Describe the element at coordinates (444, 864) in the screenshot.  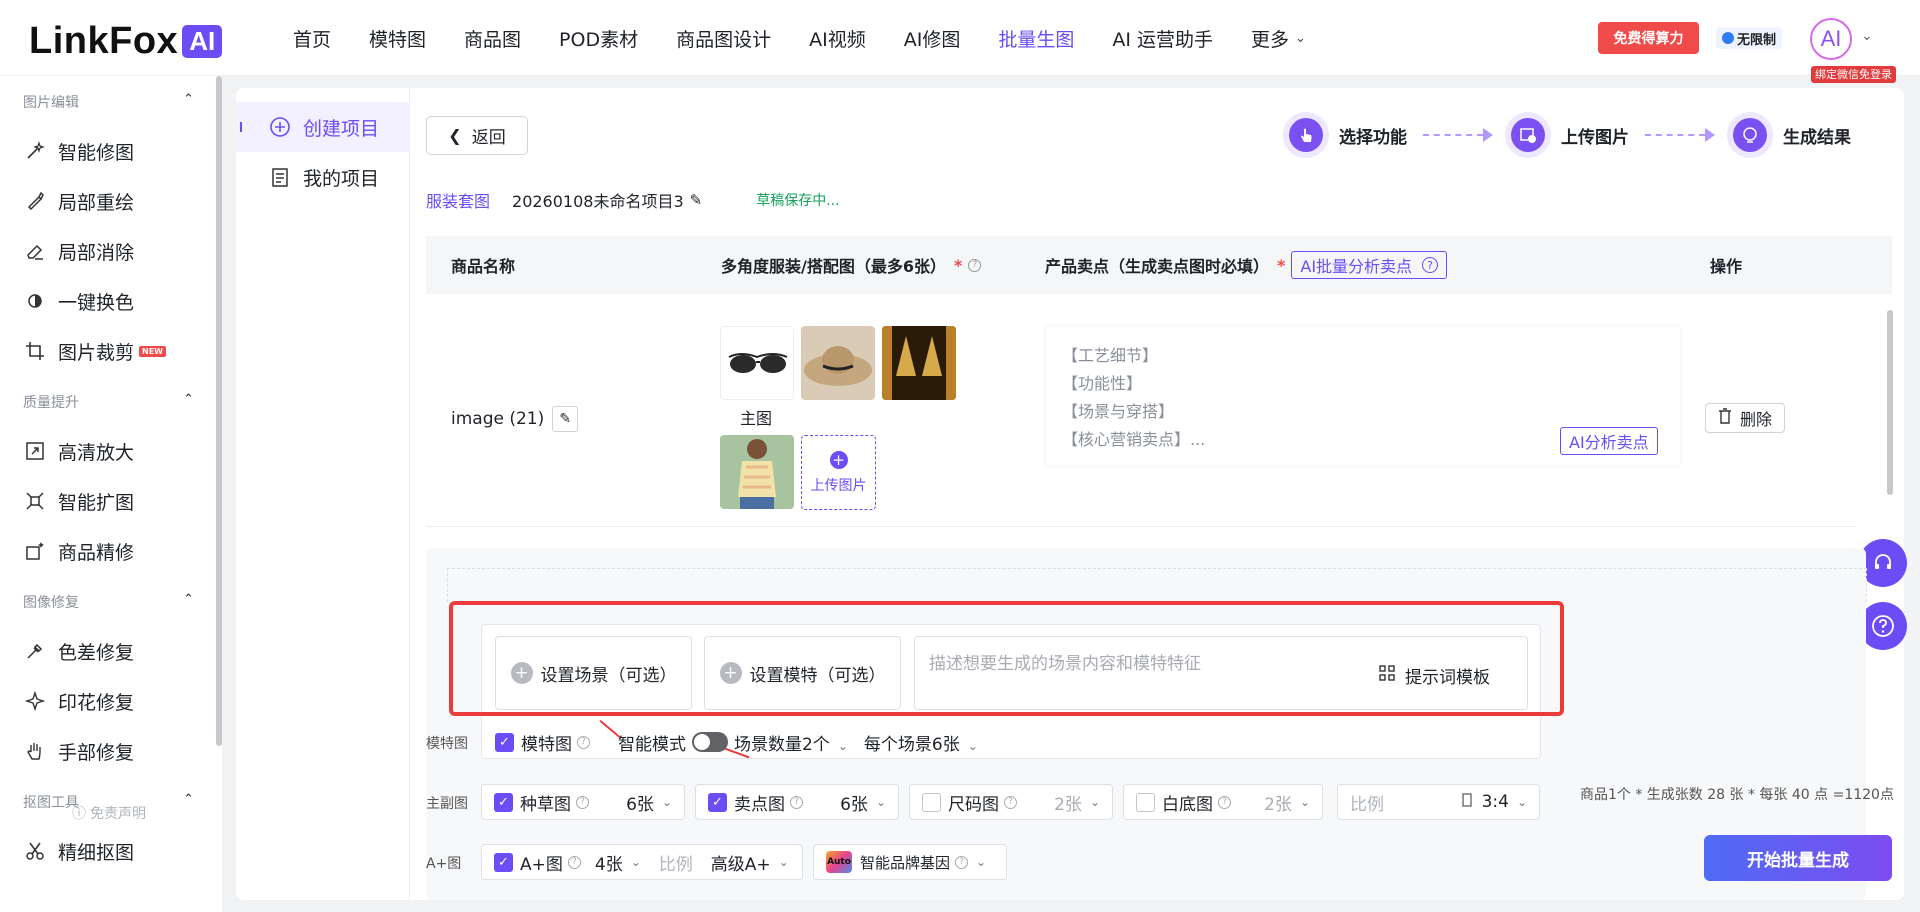
I see `row-label-aplus: A+图` at that location.